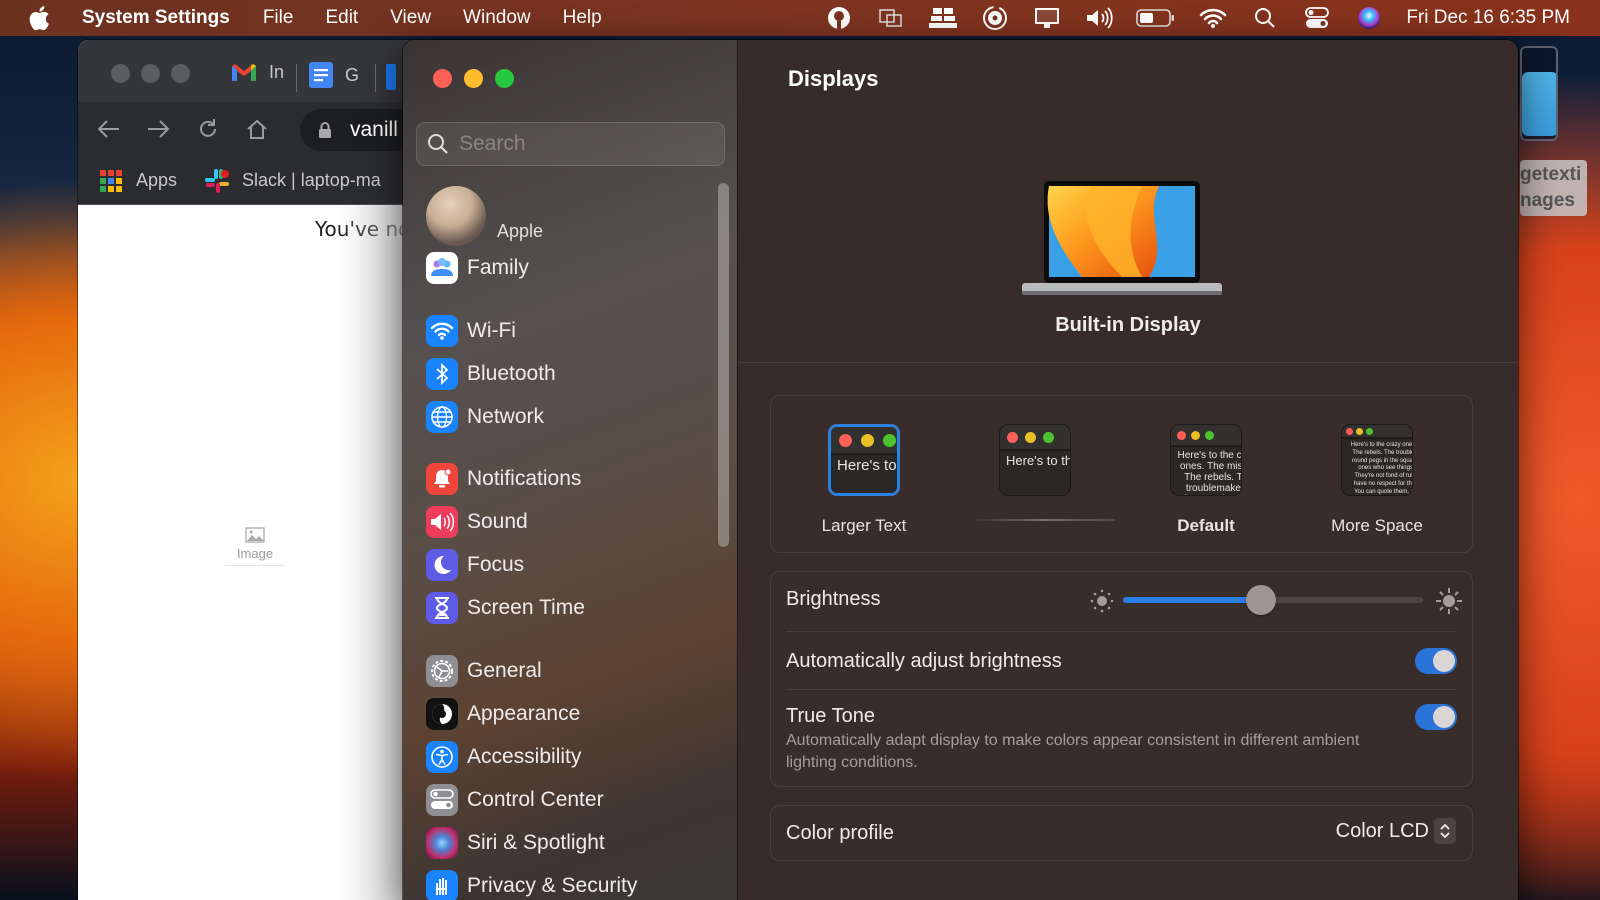  I want to click on toggles-icon, so click(442, 800).